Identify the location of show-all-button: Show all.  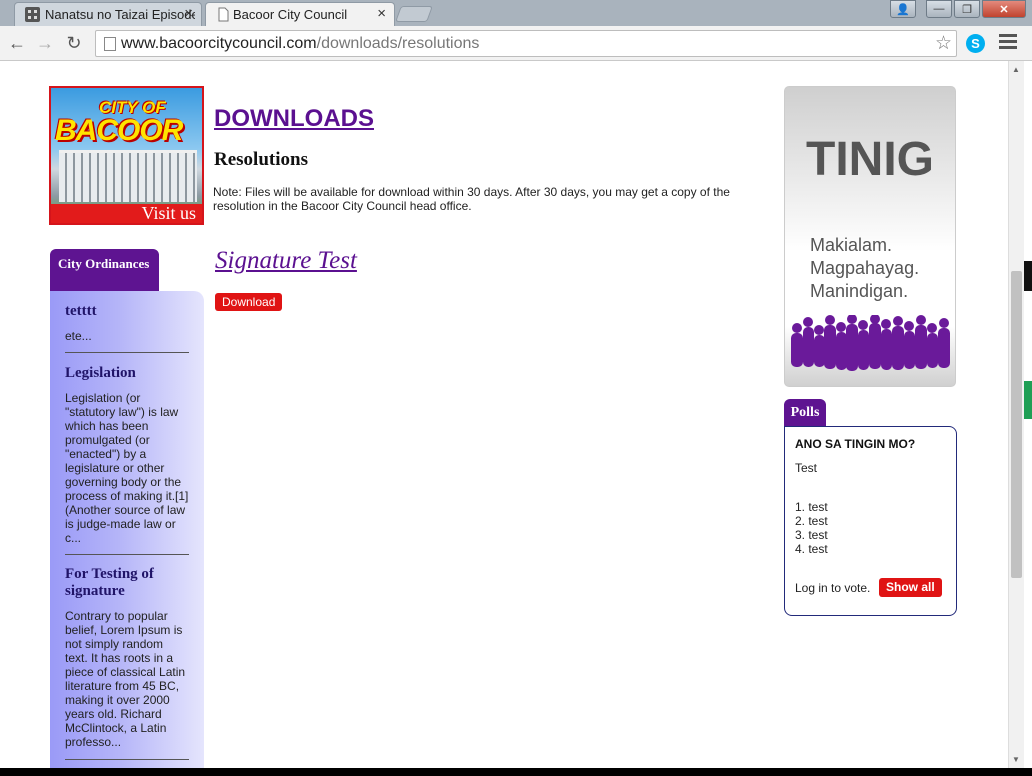
(910, 587).